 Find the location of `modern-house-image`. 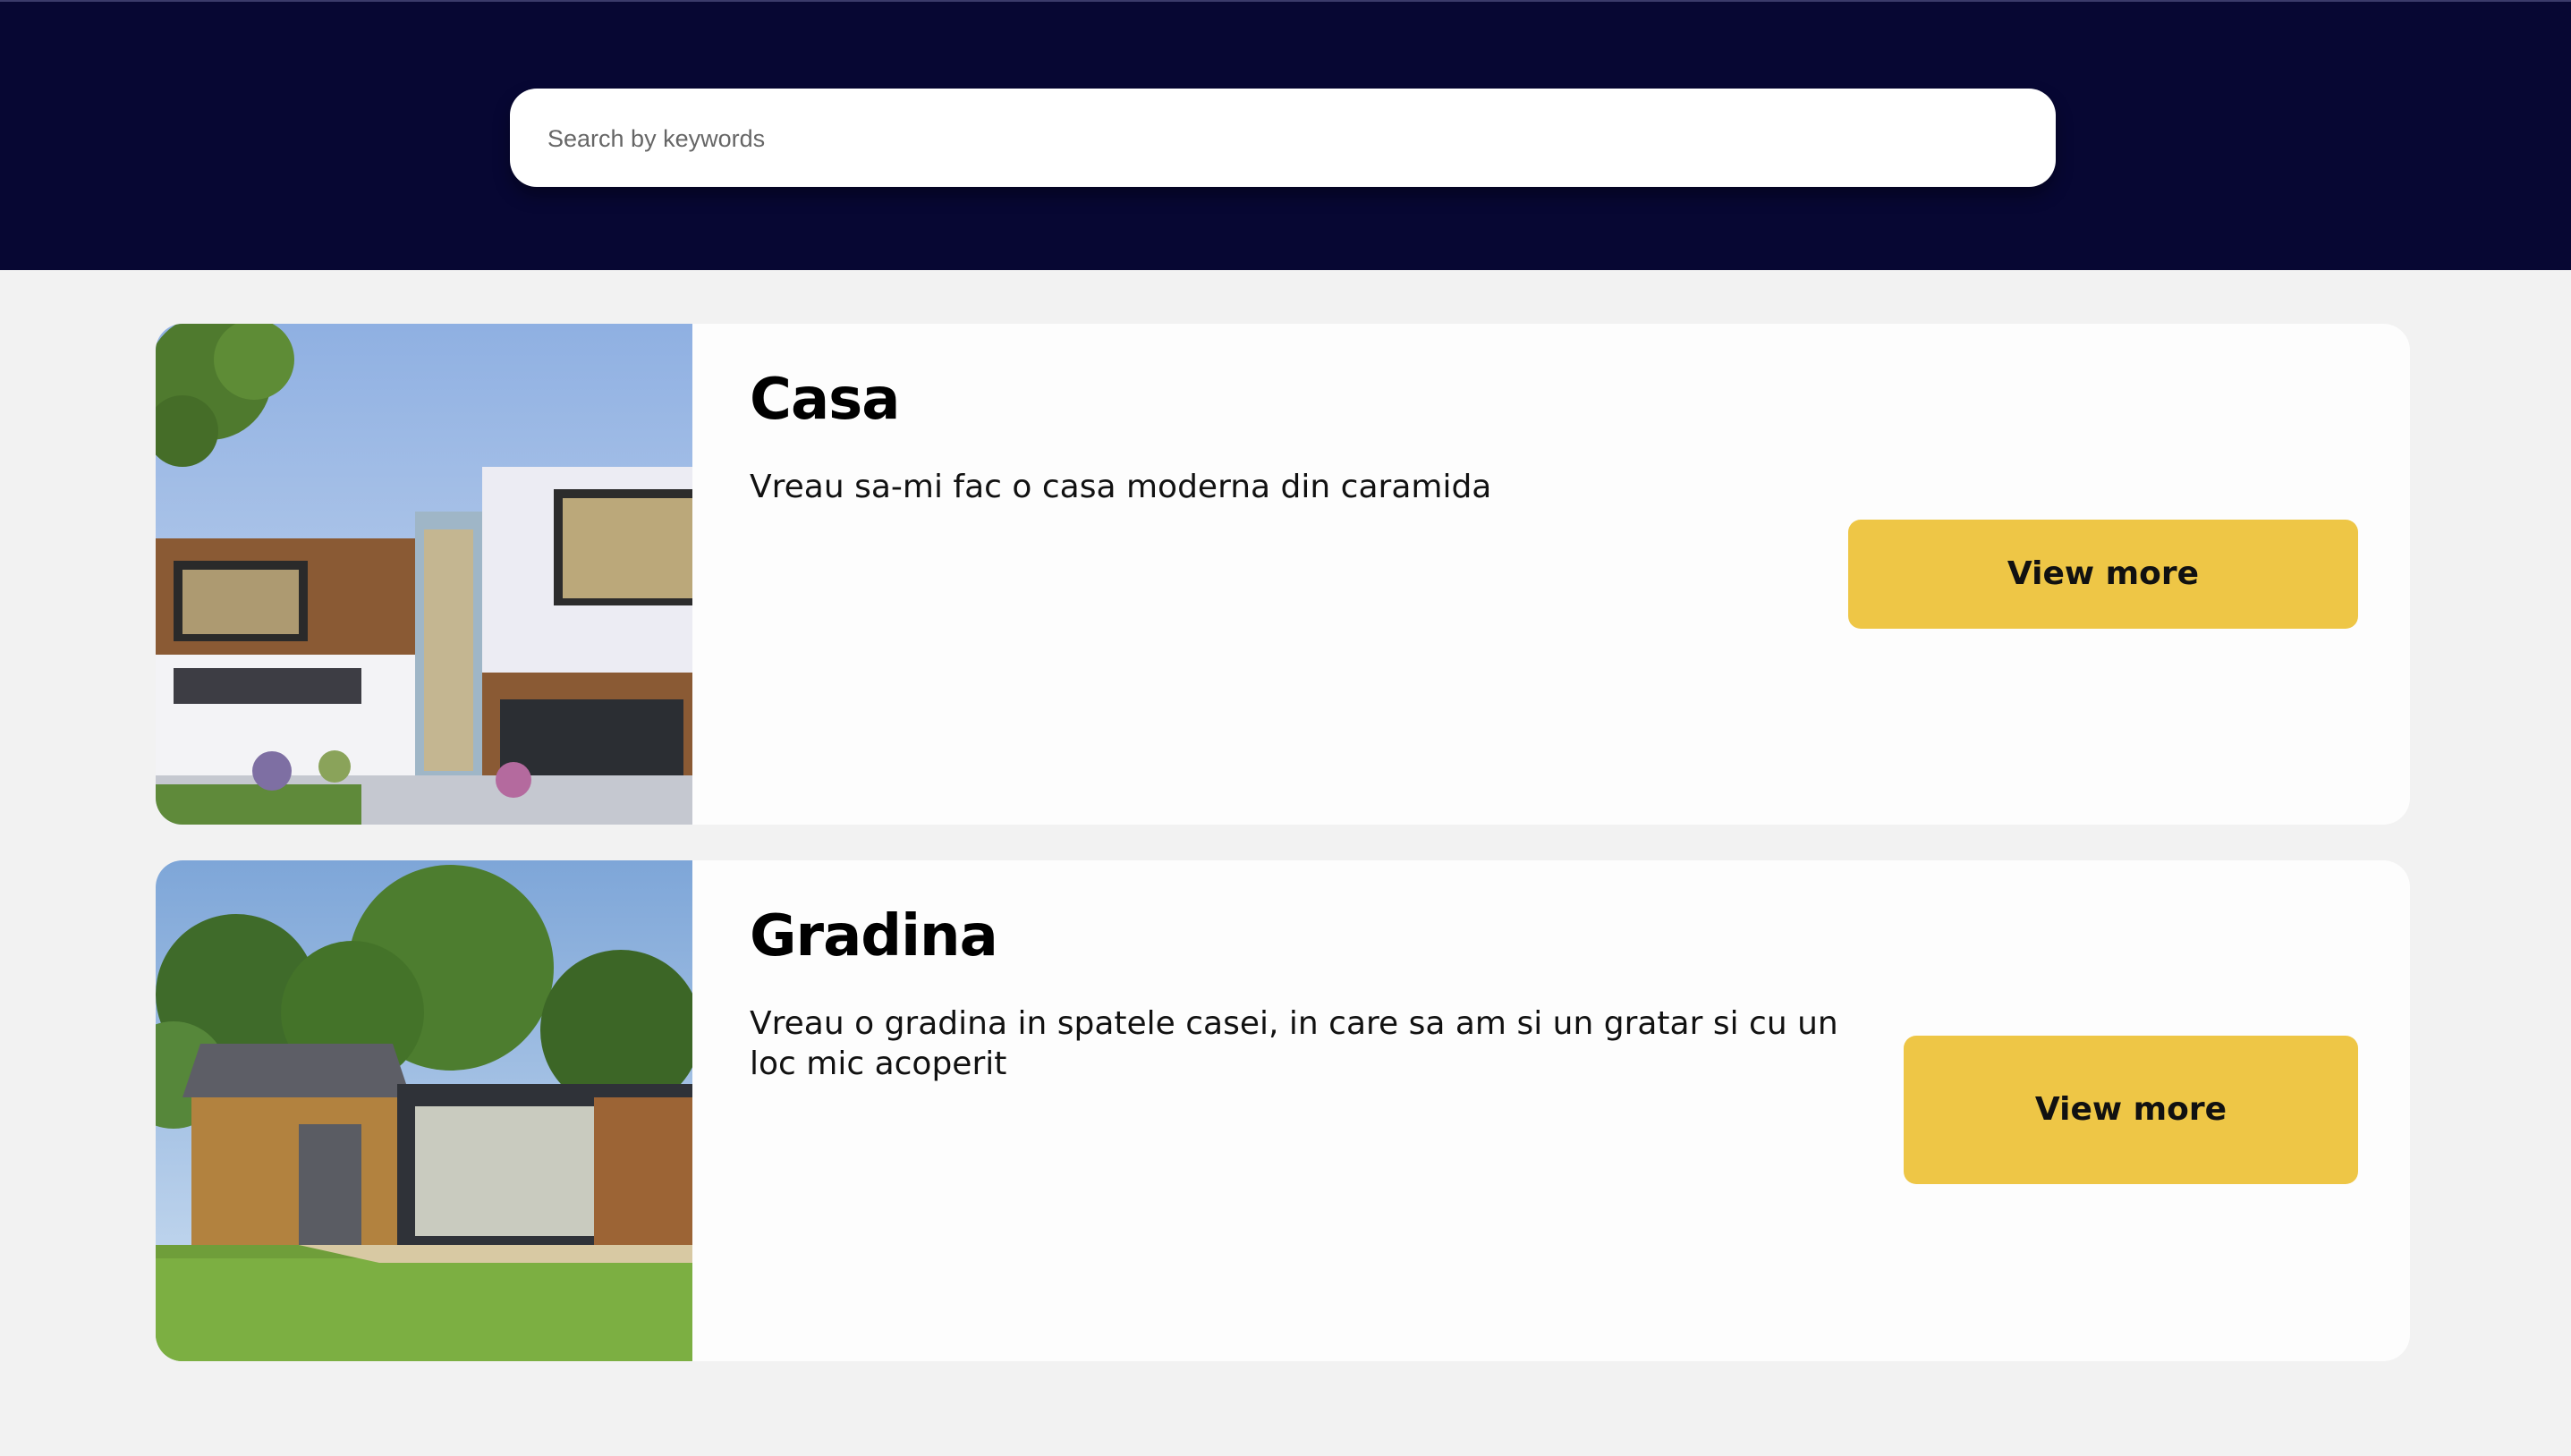

modern-house-image is located at coordinates (424, 574).